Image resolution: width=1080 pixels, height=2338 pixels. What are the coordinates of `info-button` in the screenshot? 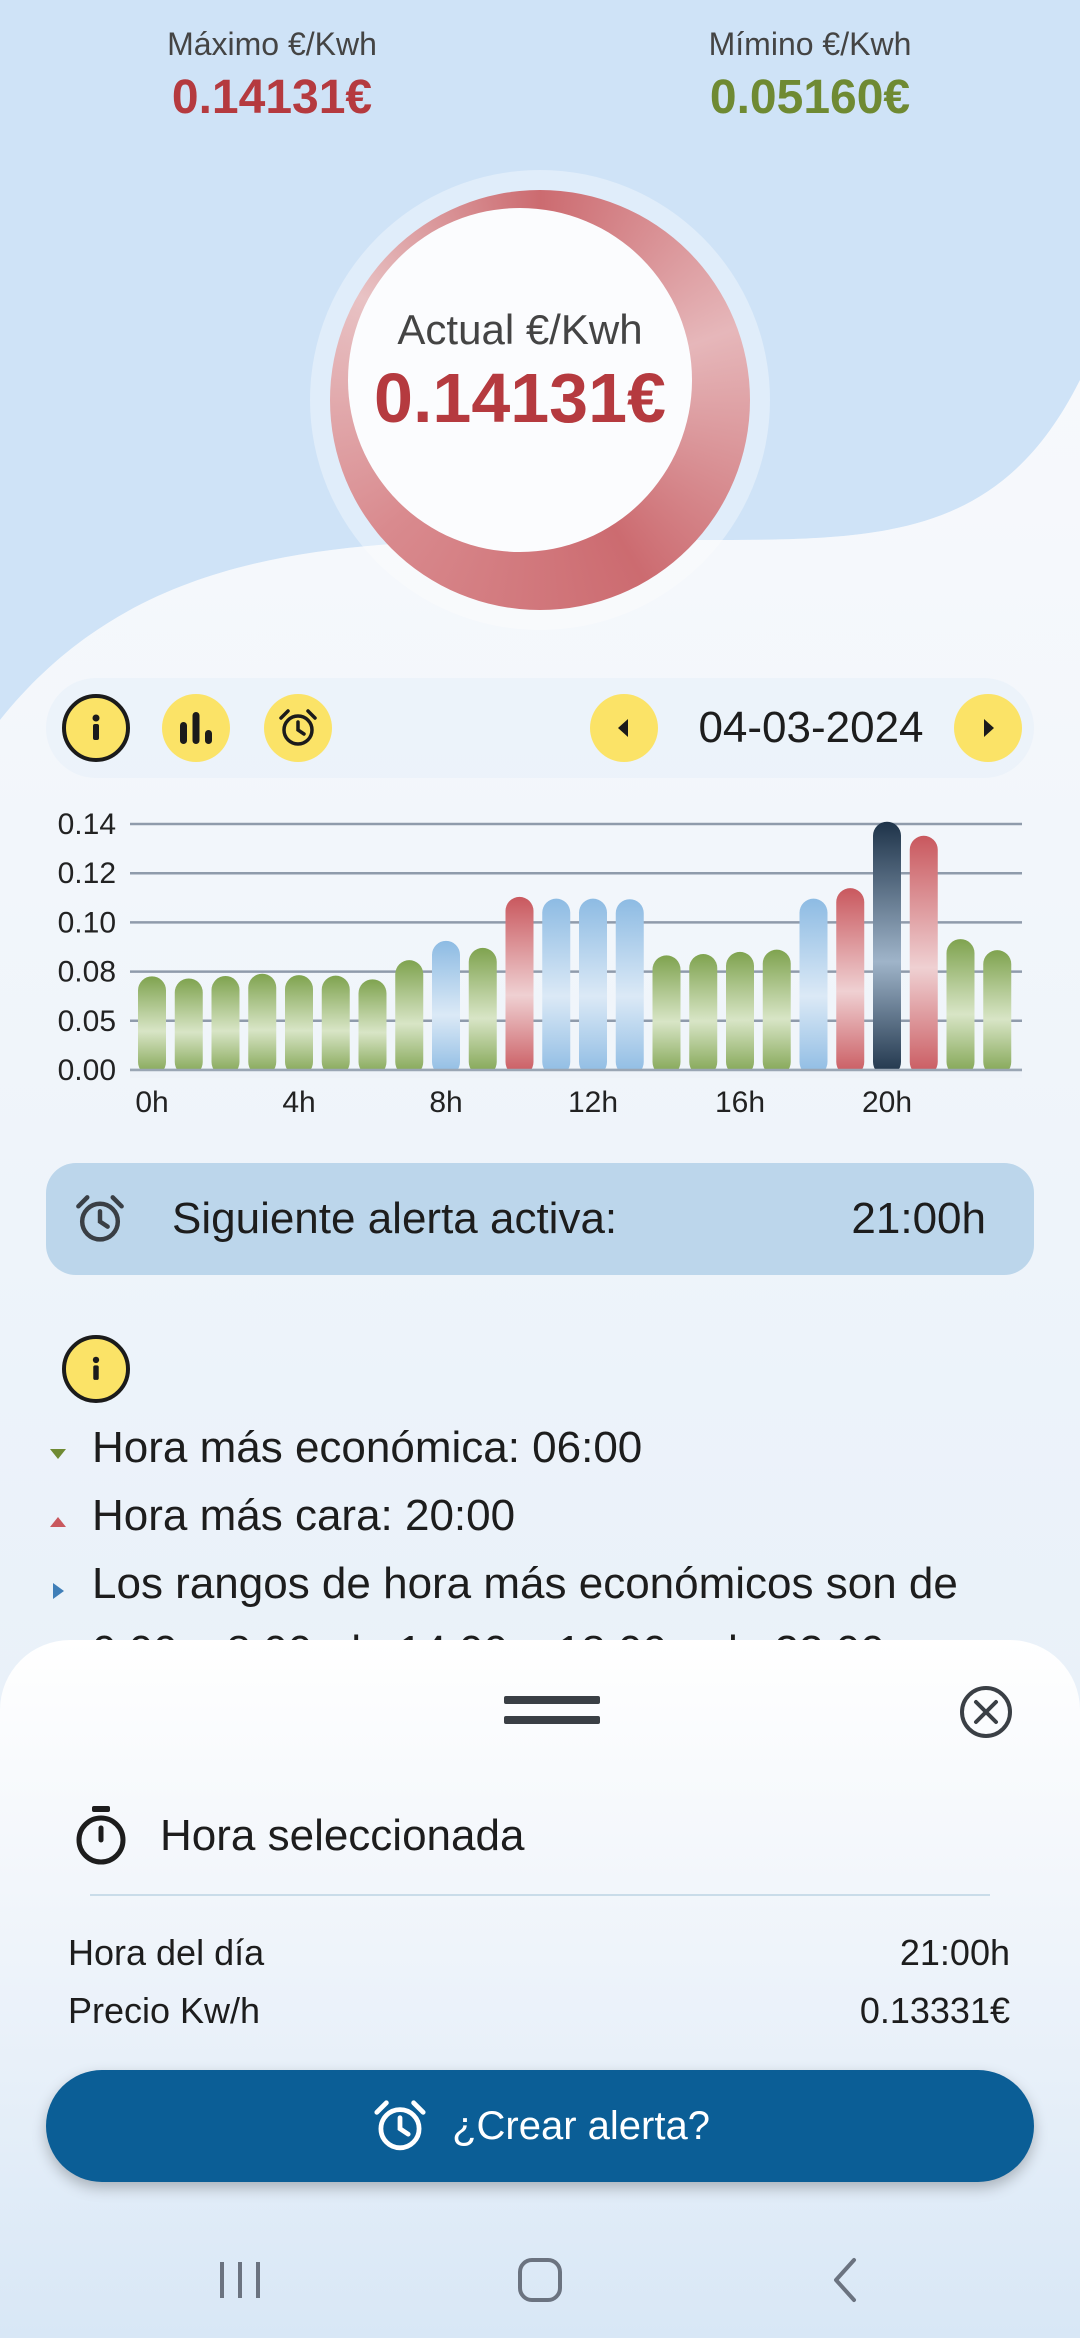 It's located at (96, 728).